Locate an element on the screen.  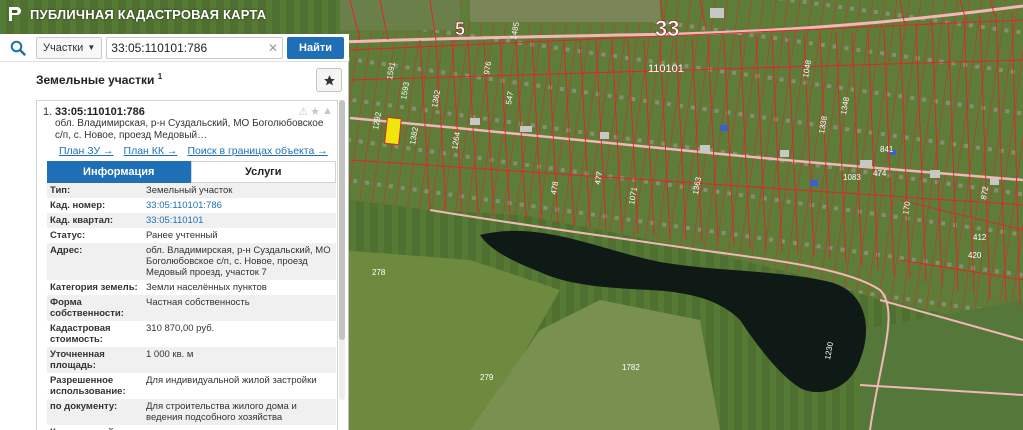
search-type-select: Участки ▼ is located at coordinates (69, 47).